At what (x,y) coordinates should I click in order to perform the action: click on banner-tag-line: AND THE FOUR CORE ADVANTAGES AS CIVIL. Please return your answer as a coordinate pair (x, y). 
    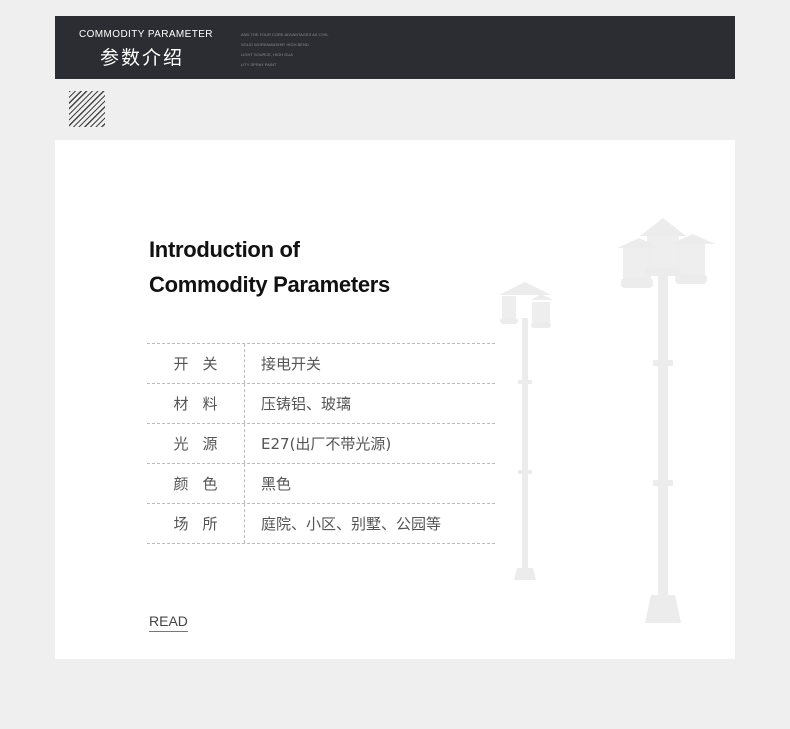
    Looking at the image, I should click on (285, 34).